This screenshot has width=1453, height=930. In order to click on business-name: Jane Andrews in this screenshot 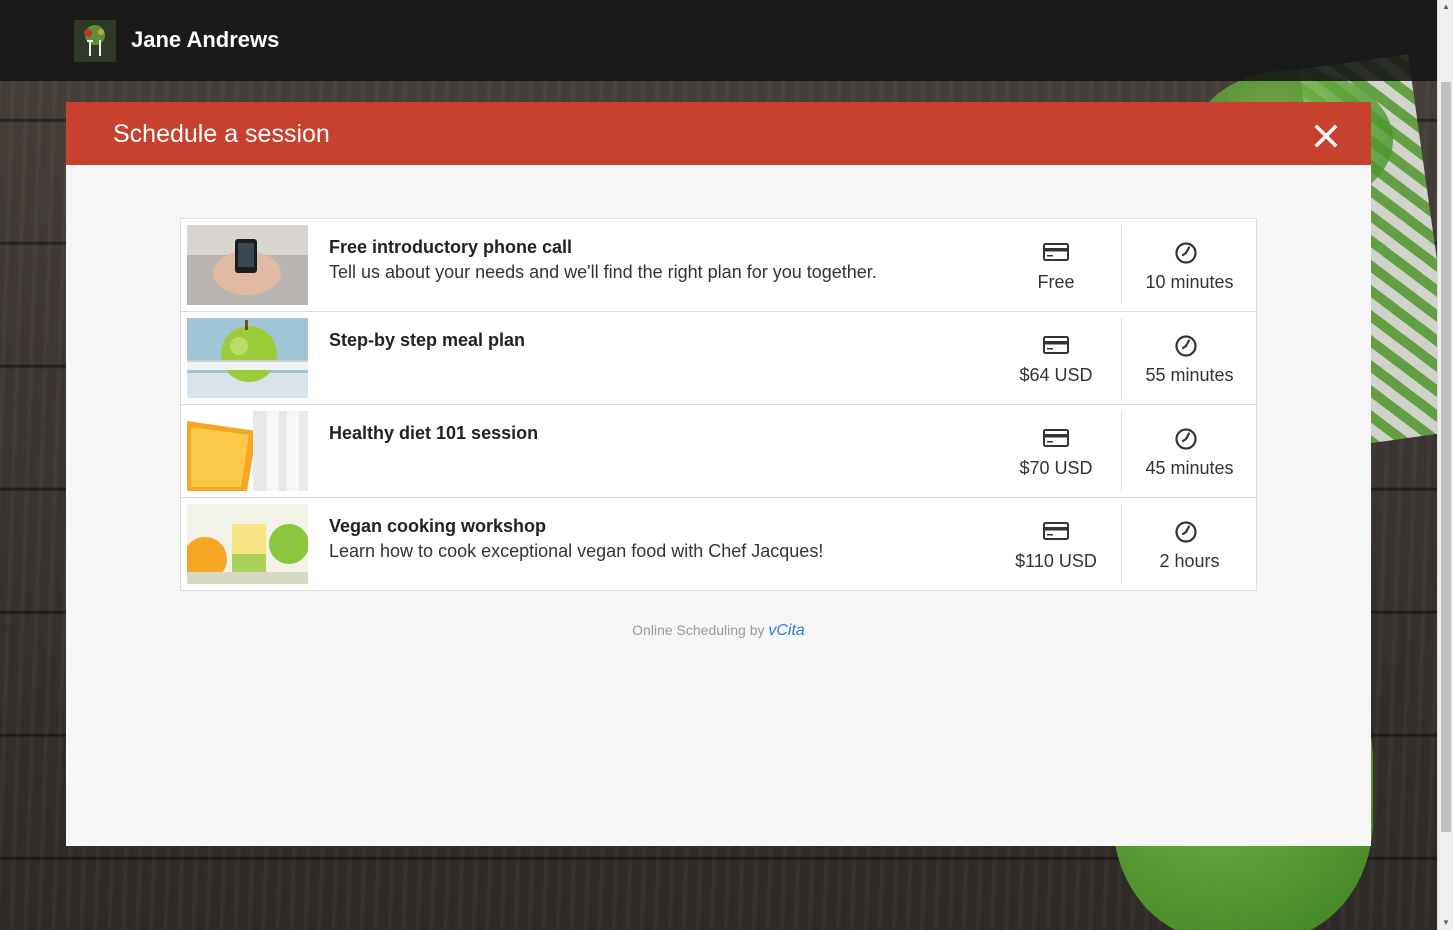, I will do `click(205, 40)`.